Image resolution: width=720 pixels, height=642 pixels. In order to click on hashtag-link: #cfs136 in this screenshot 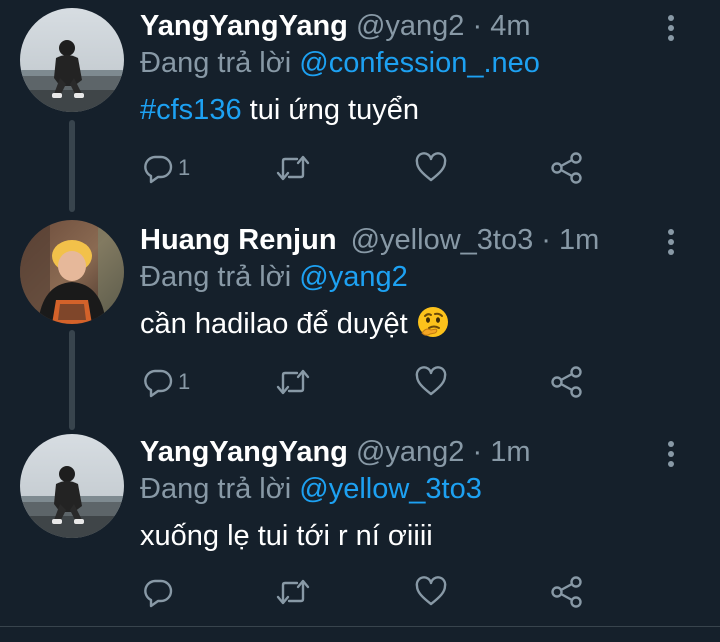, I will do `click(191, 110)`.